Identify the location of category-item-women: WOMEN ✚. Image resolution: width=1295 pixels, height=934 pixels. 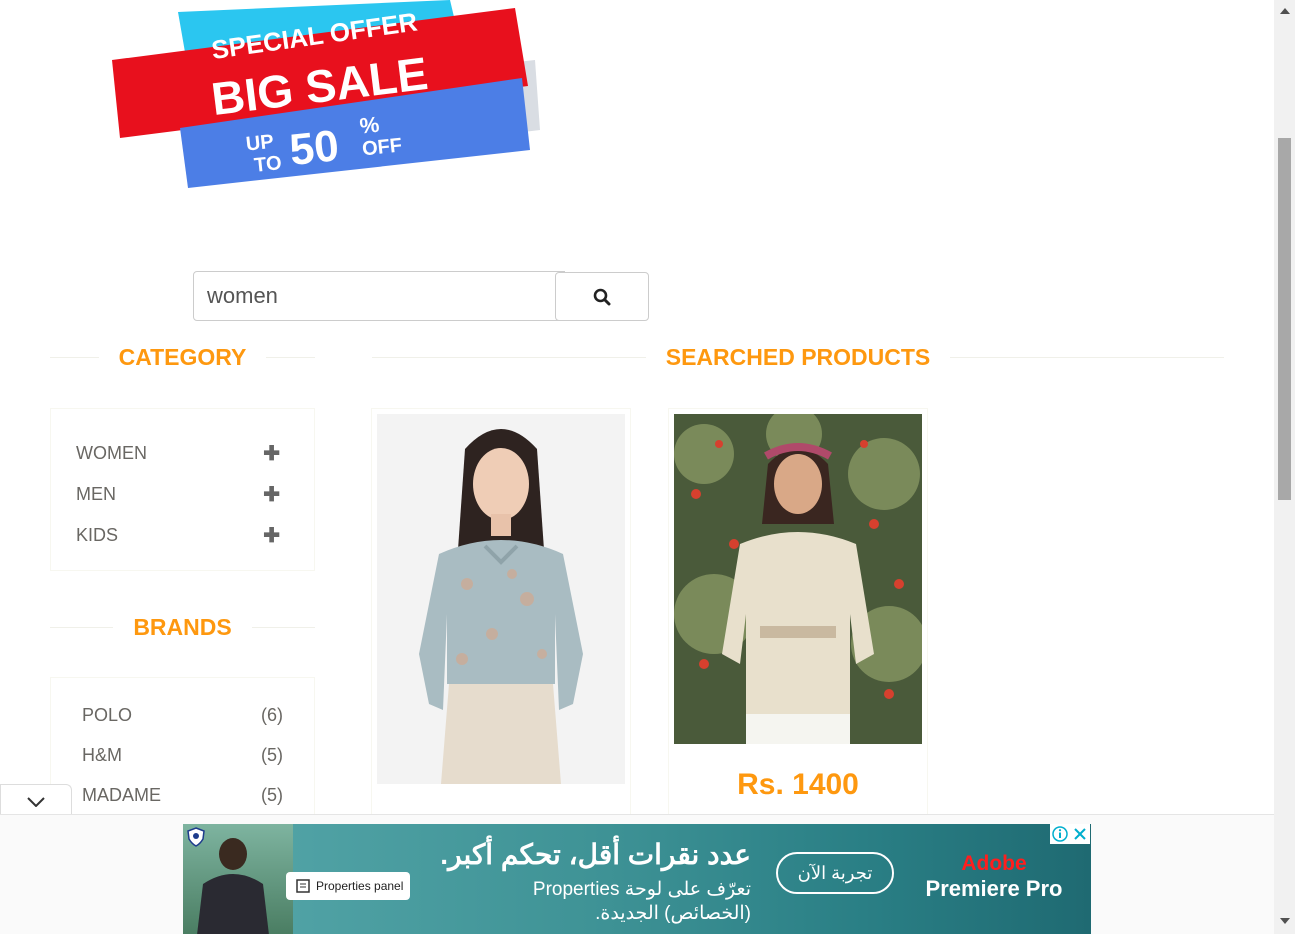
(182, 453).